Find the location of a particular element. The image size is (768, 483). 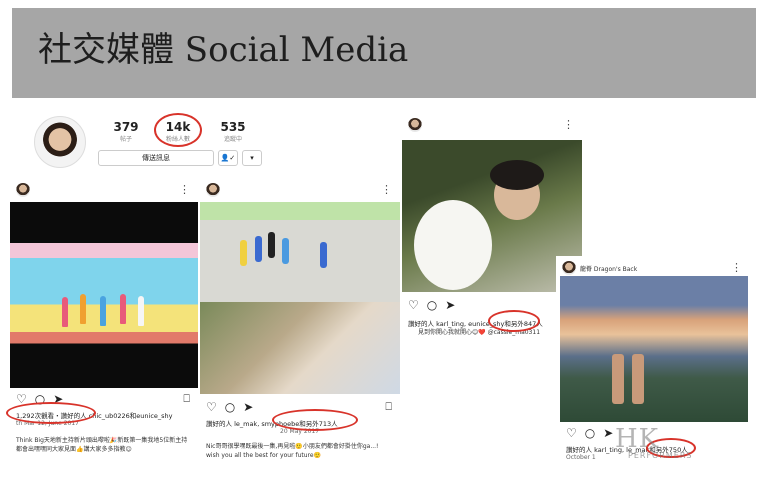

post-image-dragons-back is located at coordinates (654, 349).